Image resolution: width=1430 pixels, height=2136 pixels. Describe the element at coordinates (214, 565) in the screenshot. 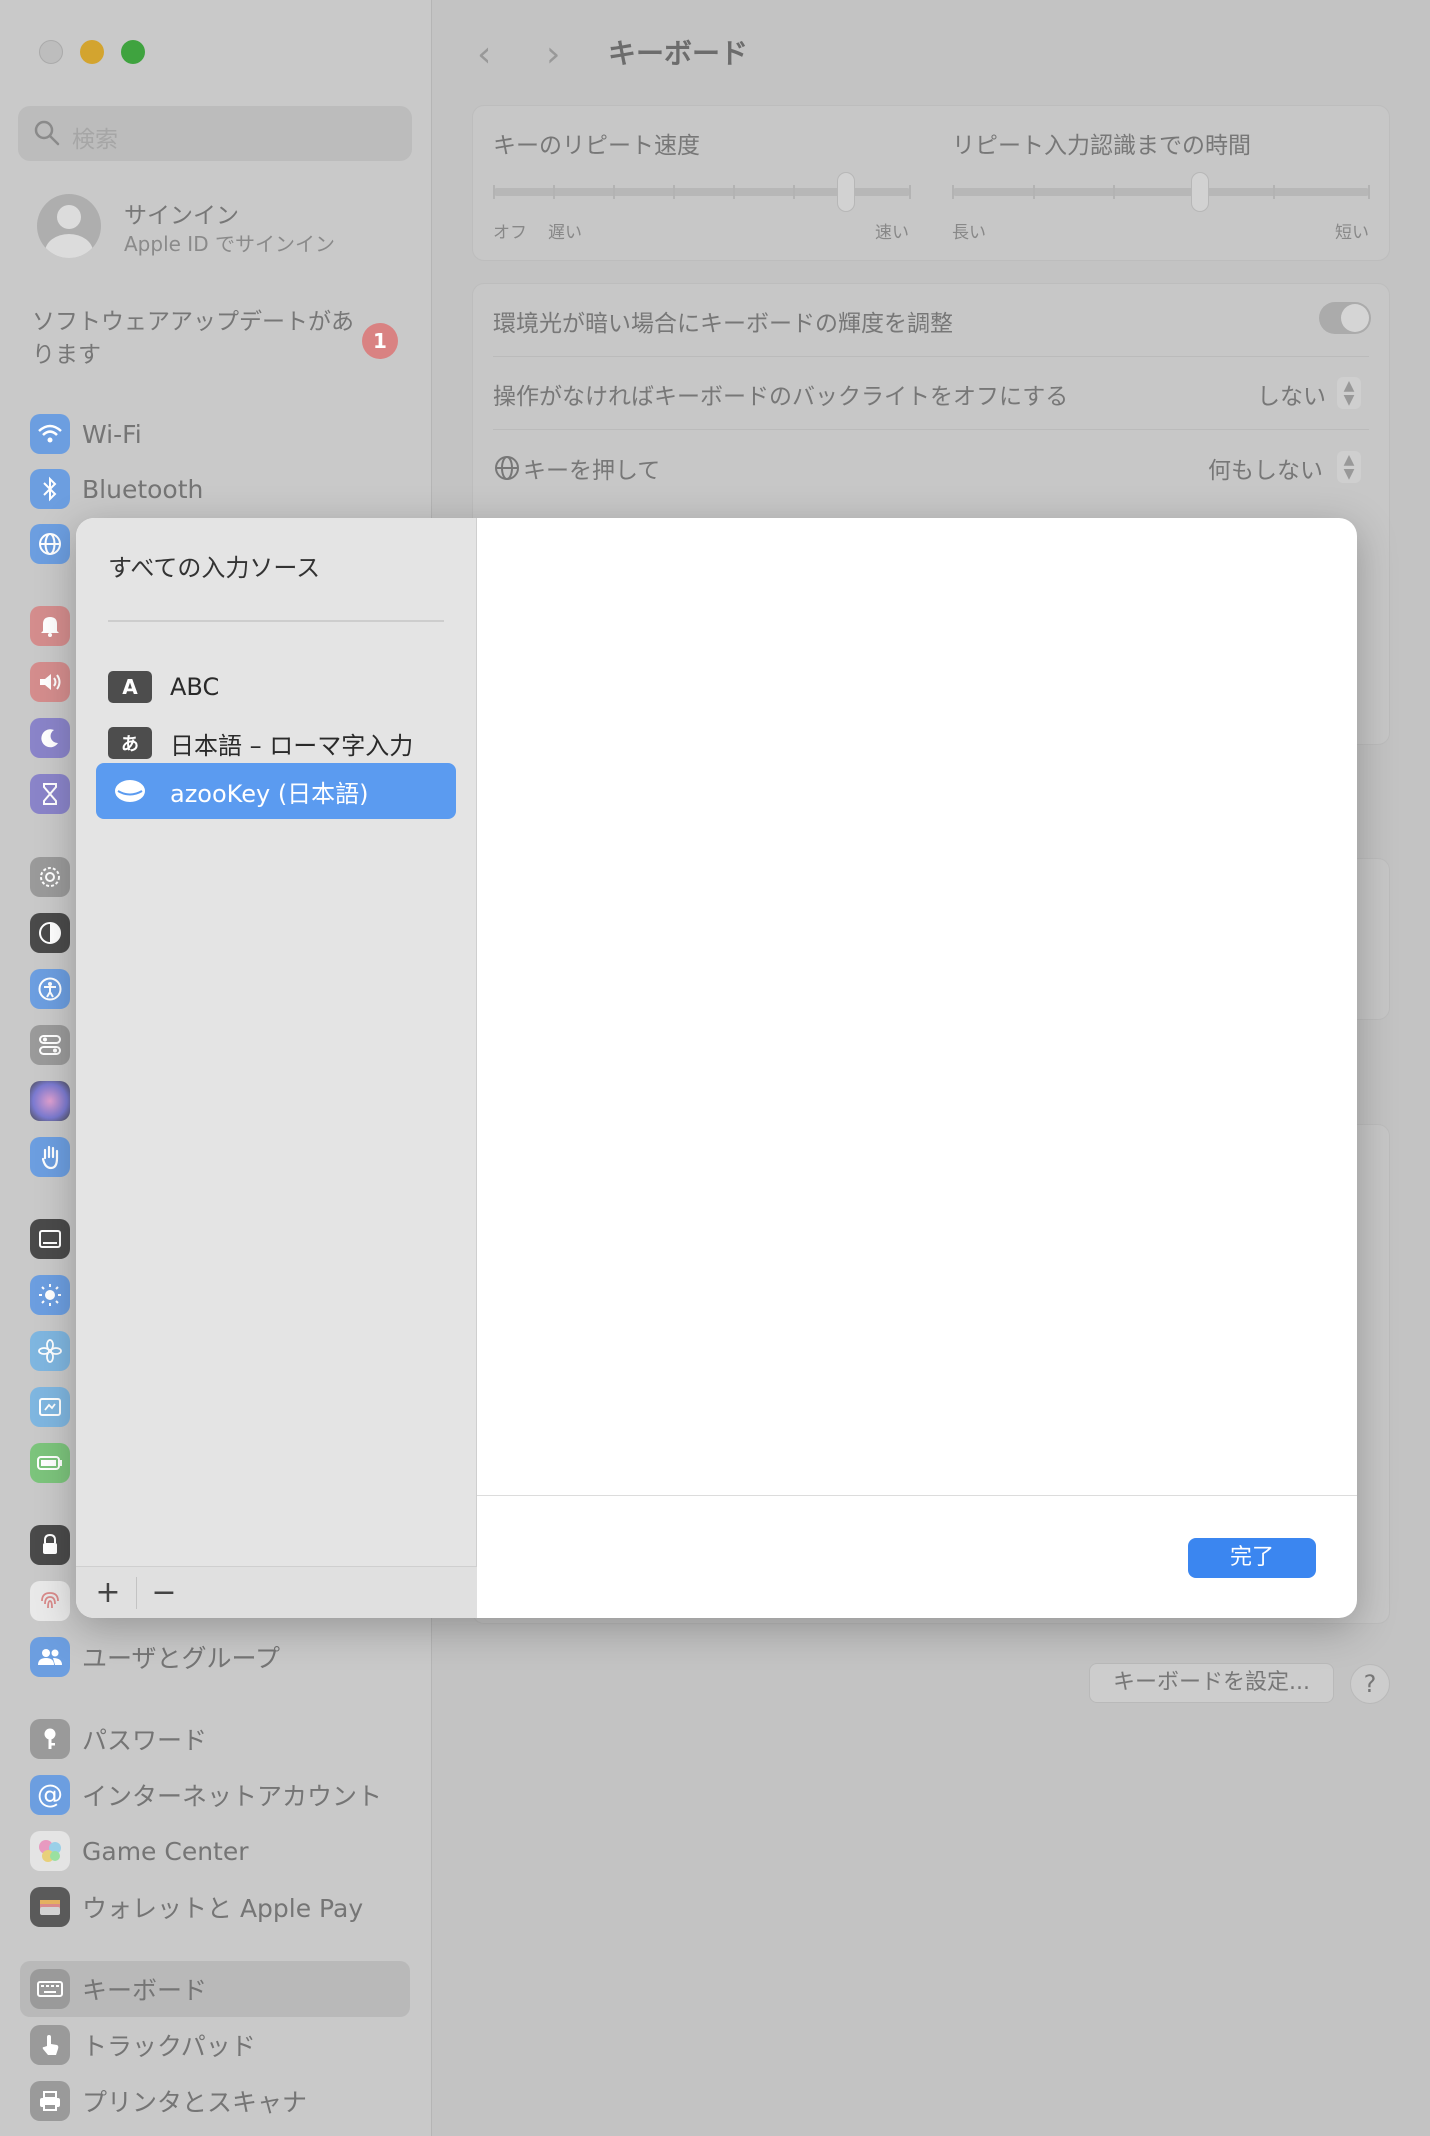

I see `all-input-sources-heading: すべての入力ソース` at that location.